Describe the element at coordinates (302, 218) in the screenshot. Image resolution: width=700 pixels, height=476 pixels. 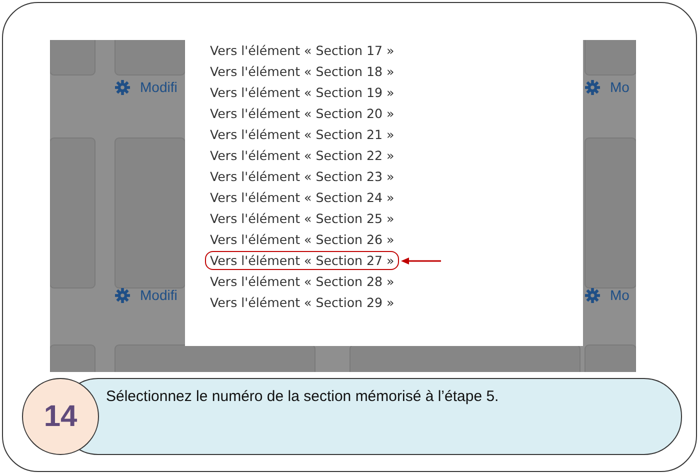
I see `menu-item: Vers l'élément « Section 25 »` at that location.